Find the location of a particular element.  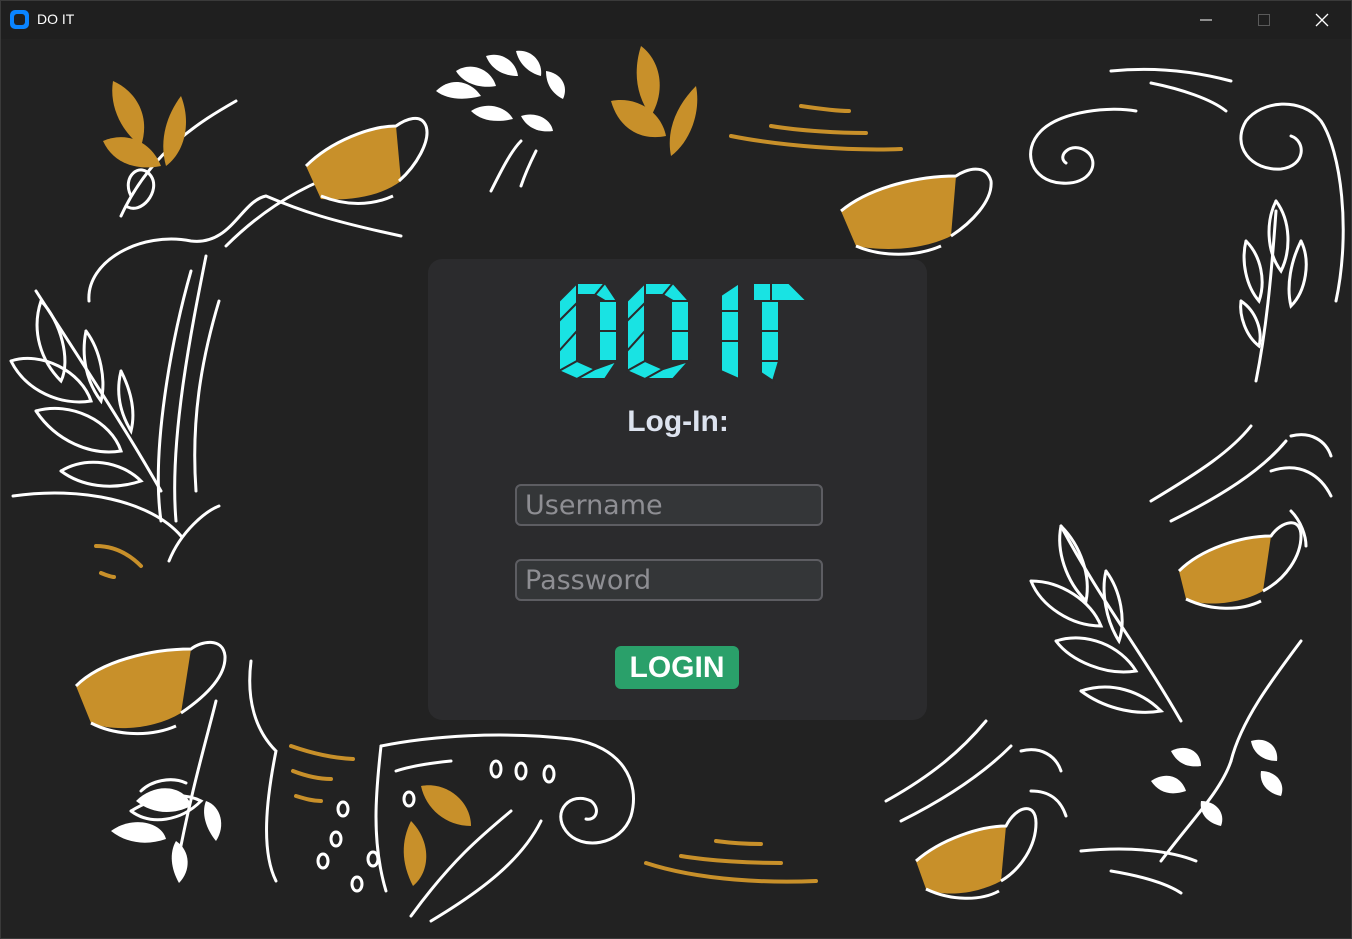

title-bar: DO IT is located at coordinates (676, 20).